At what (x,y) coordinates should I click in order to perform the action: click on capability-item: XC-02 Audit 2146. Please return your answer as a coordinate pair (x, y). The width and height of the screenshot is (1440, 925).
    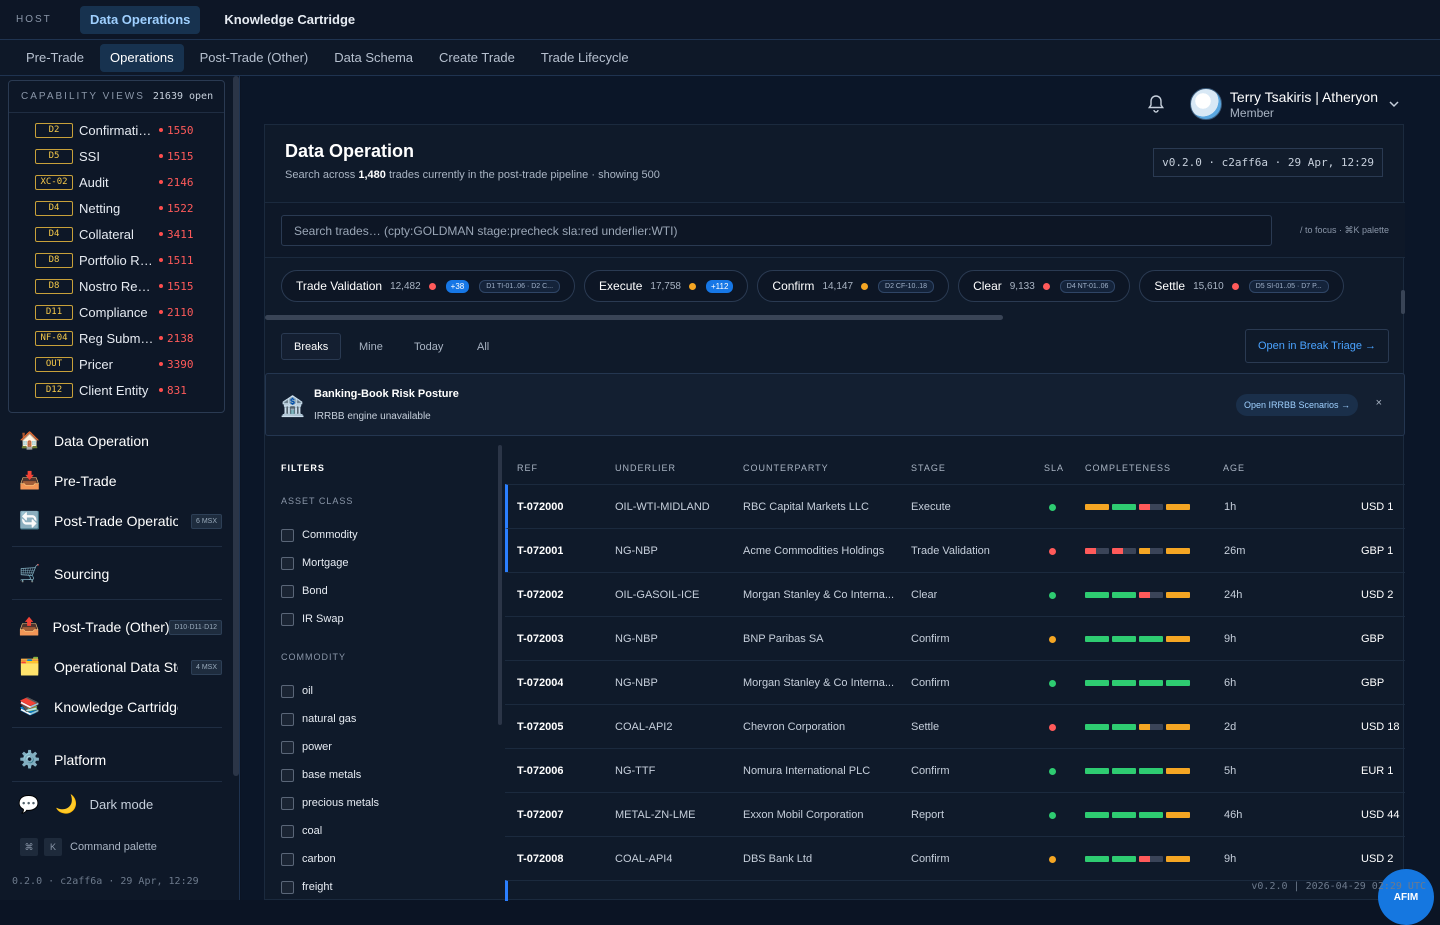
    Looking at the image, I should click on (116, 182).